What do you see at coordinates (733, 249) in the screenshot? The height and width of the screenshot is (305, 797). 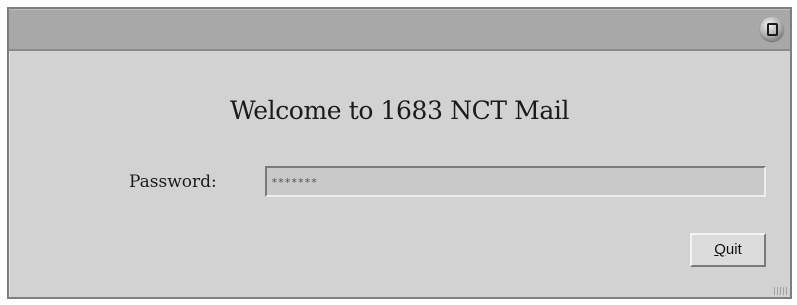 I see `quit-label-rest: uit` at bounding box center [733, 249].